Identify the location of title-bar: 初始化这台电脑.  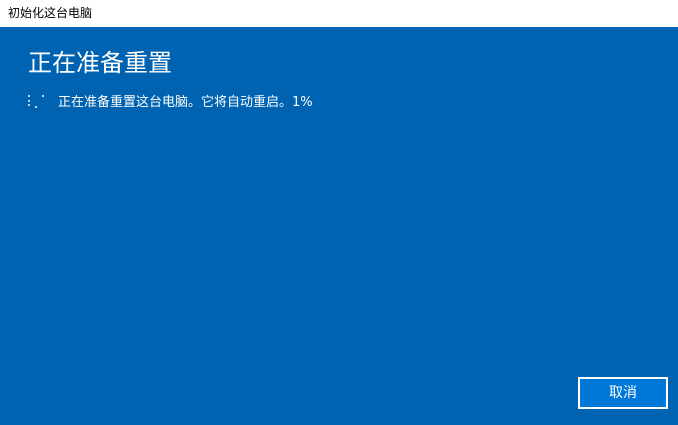
(339, 13).